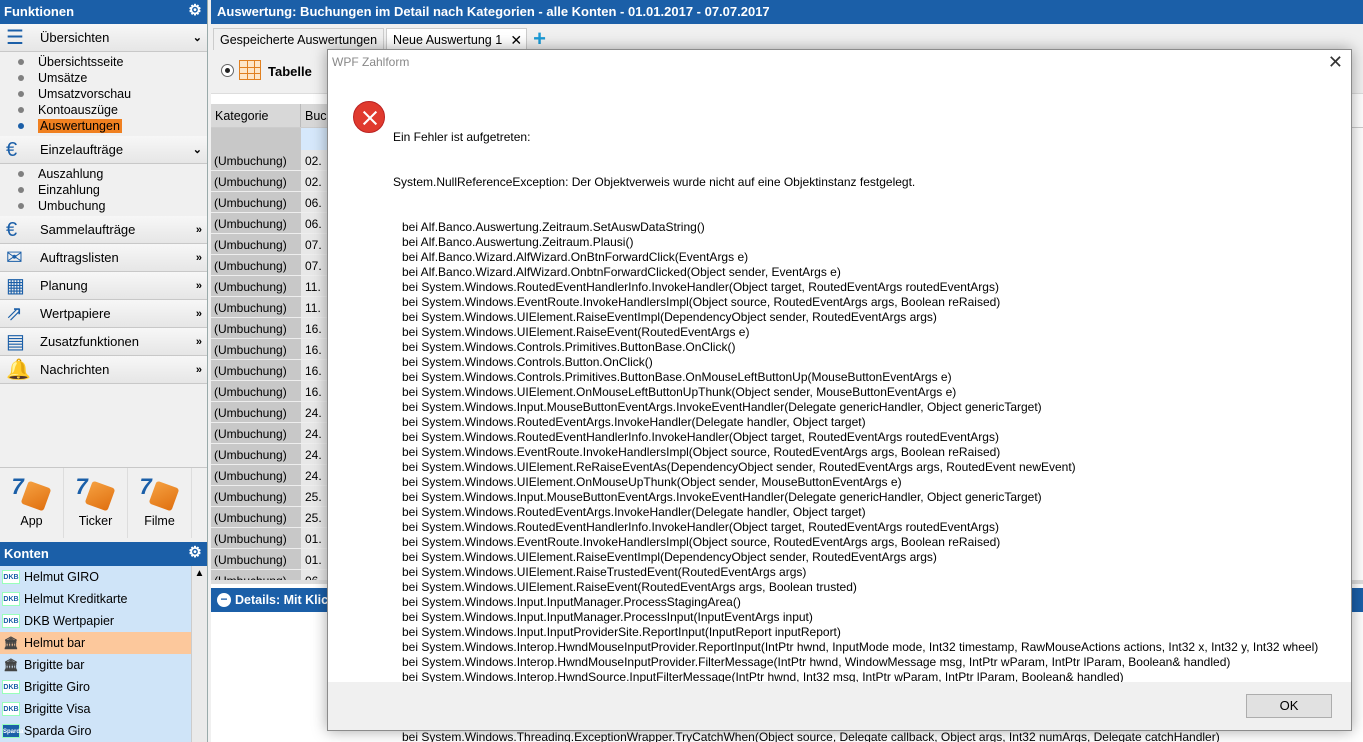 The height and width of the screenshot is (742, 1363). What do you see at coordinates (55, 643) in the screenshot?
I see `account-label: Helmut bar` at bounding box center [55, 643].